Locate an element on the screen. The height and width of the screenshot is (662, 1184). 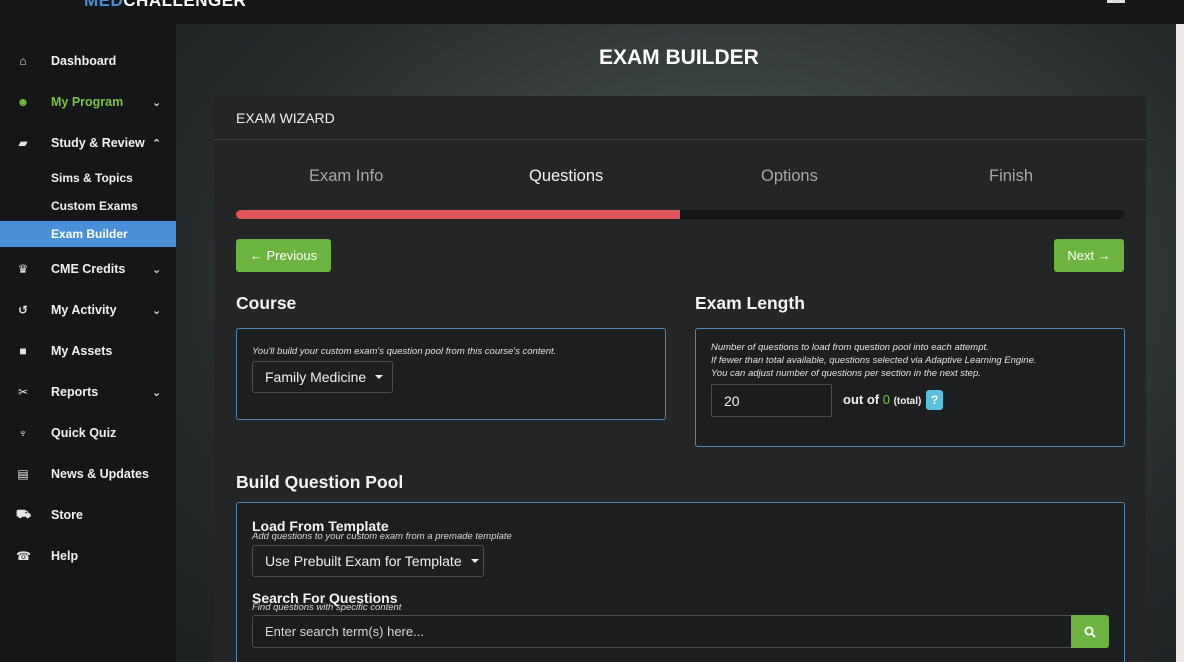
cart-icon: ⛟ is located at coordinates (24, 514).